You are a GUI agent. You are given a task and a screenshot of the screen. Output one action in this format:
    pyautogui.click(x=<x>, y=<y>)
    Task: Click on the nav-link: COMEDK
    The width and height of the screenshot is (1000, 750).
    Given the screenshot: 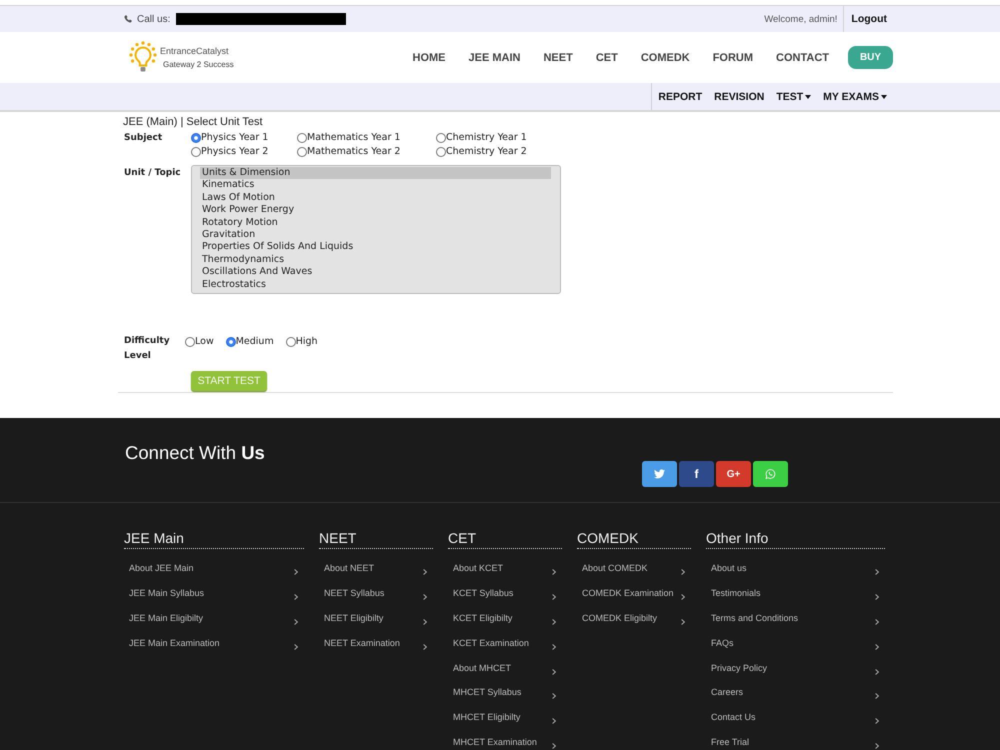 What is the action you would take?
    pyautogui.click(x=665, y=58)
    